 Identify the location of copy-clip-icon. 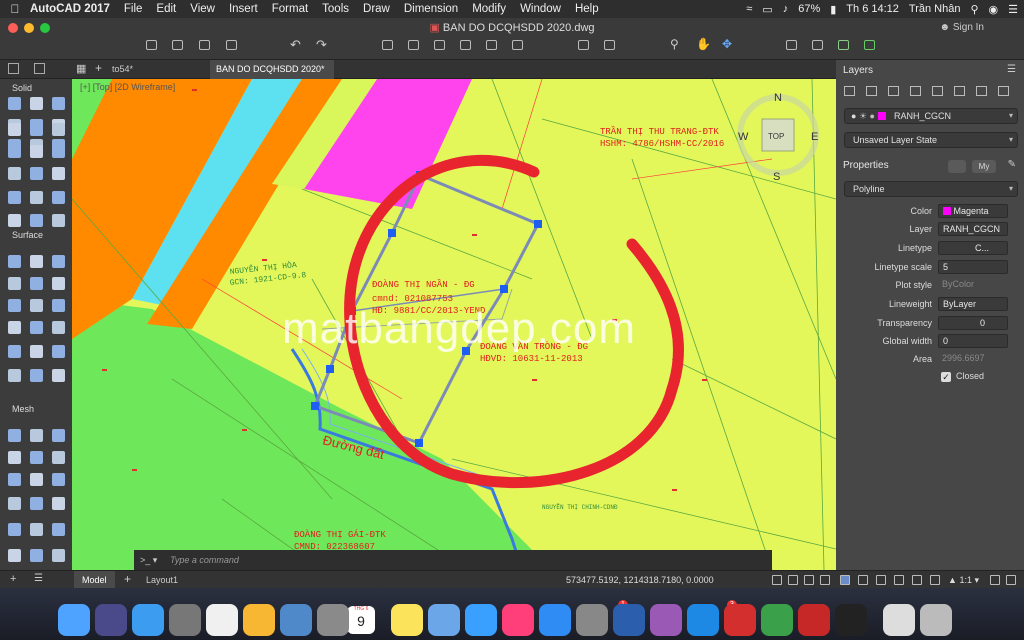
(465, 45).